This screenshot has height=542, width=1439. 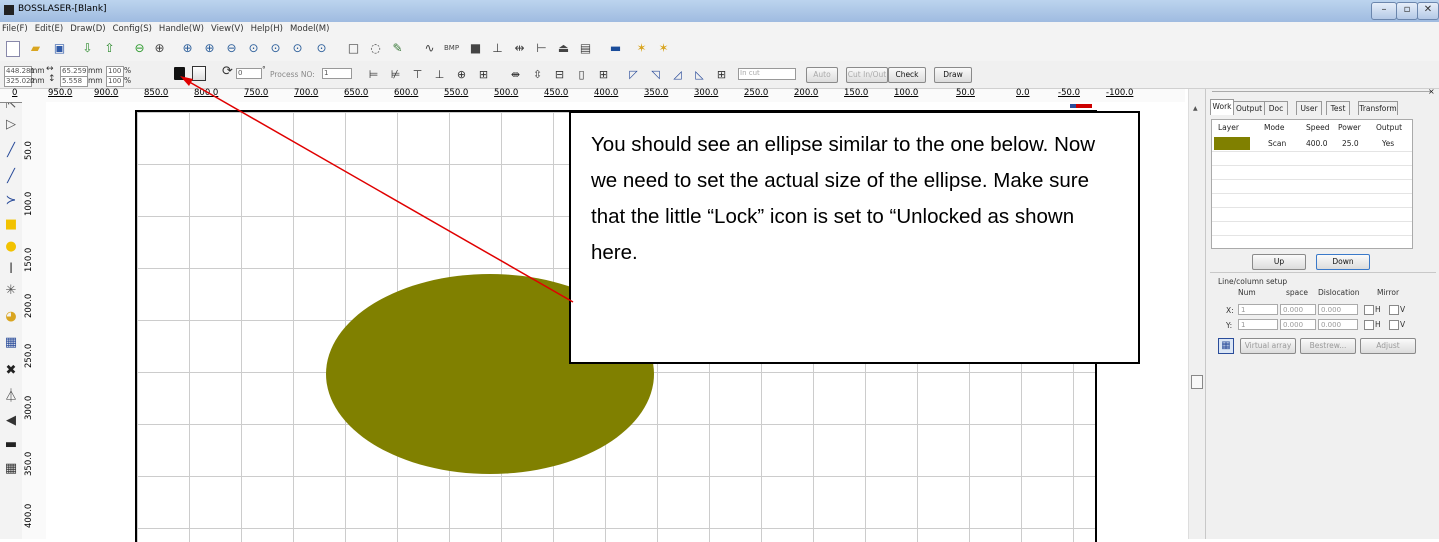 What do you see at coordinates (1197, 382) in the screenshot?
I see `scroll-thumb` at bounding box center [1197, 382].